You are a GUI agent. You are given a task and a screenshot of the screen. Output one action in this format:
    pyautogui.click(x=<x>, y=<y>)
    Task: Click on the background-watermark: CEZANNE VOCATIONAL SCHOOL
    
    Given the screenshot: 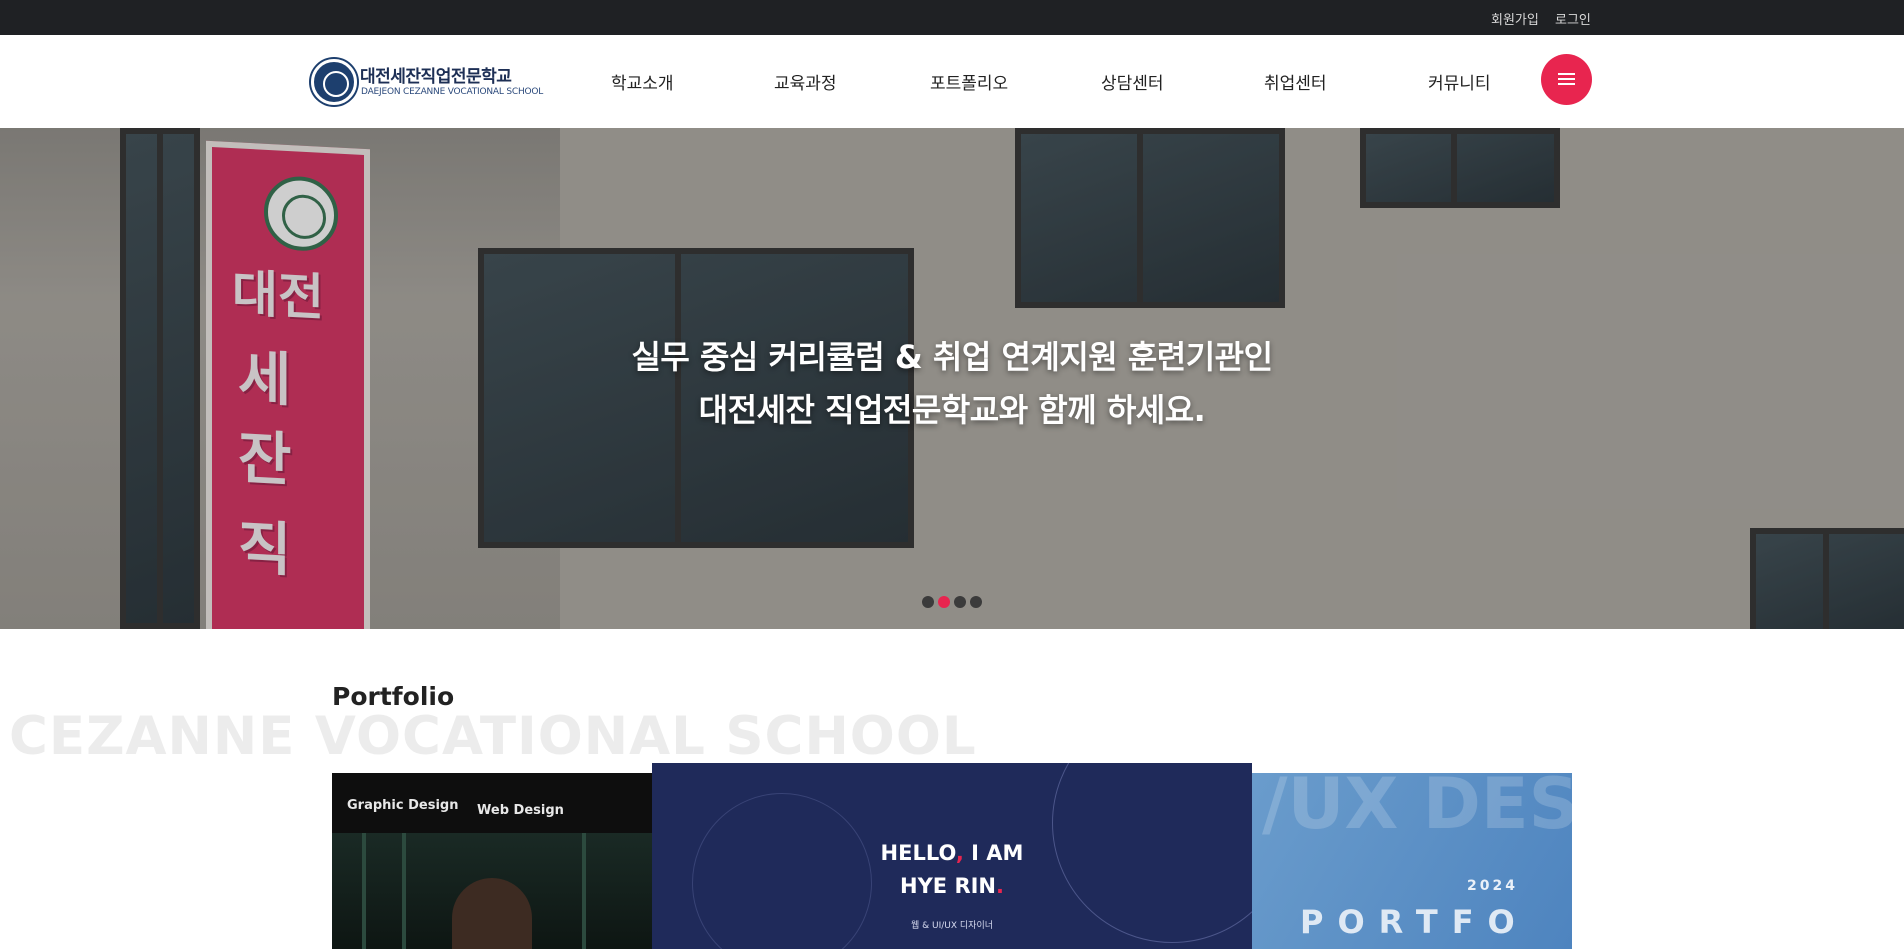 What is the action you would take?
    pyautogui.click(x=493, y=736)
    